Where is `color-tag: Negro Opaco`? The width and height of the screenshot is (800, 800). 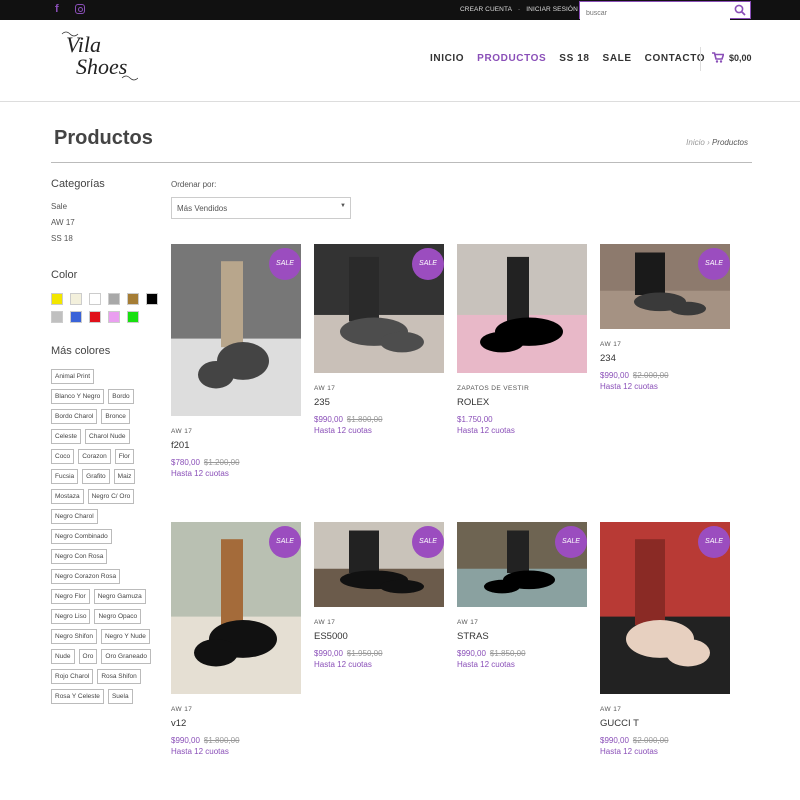 color-tag: Negro Opaco is located at coordinates (118, 616).